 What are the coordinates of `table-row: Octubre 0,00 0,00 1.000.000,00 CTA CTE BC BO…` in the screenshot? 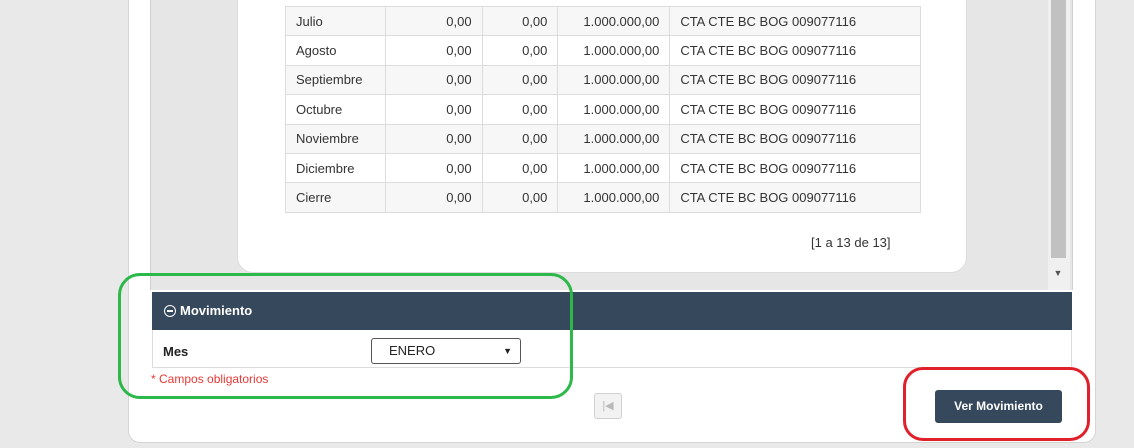 It's located at (603, 109).